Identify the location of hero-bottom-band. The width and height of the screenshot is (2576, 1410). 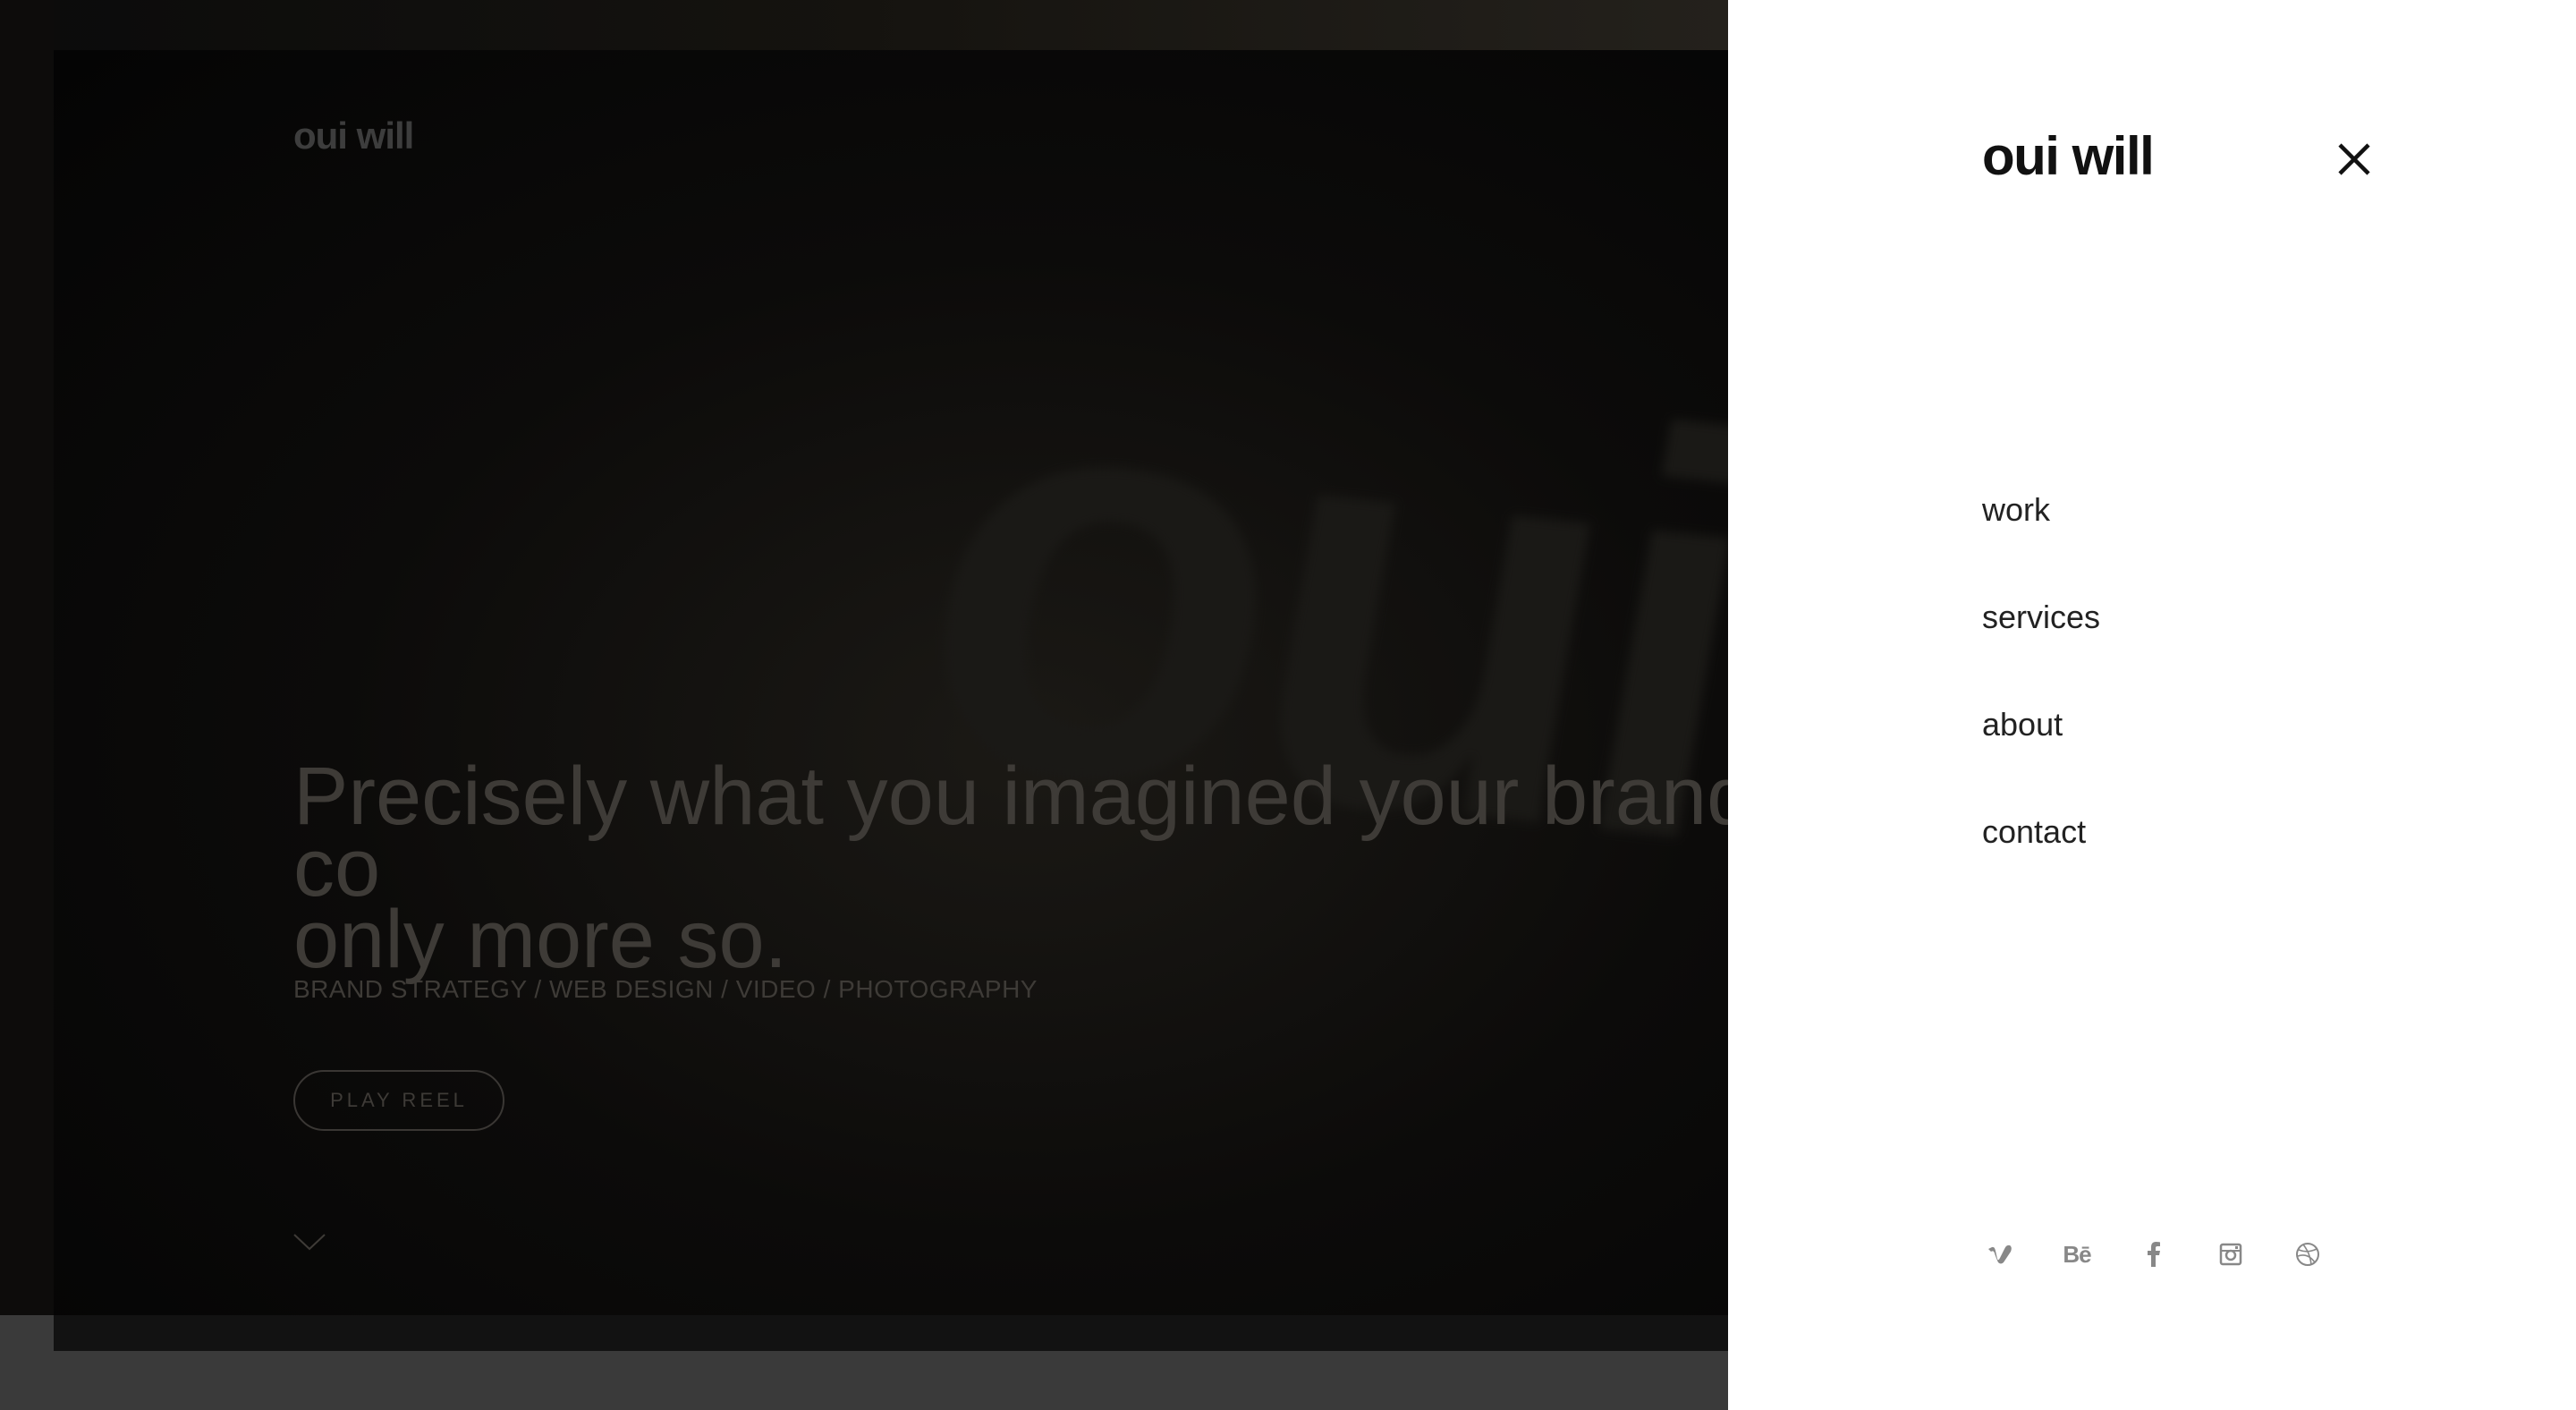
(891, 1333).